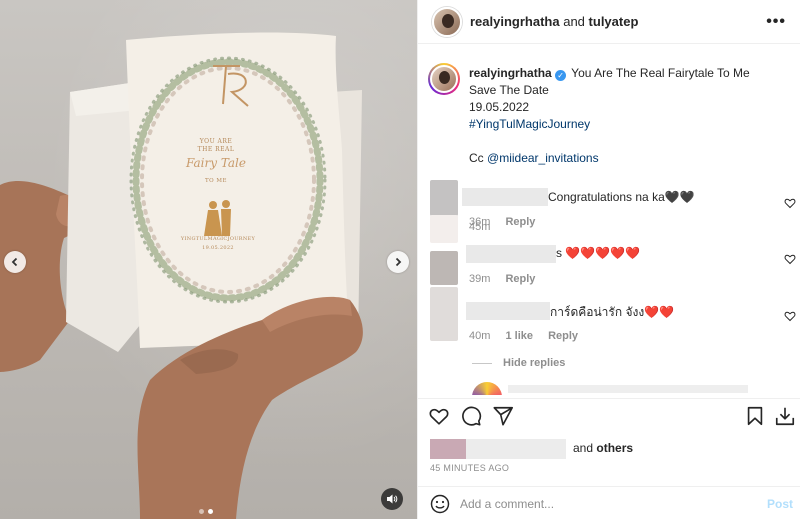 Image resolution: width=800 pixels, height=519 pixels. What do you see at coordinates (660, 73) in the screenshot?
I see `caption-line-1: You Are The Real Fairytale To Me` at bounding box center [660, 73].